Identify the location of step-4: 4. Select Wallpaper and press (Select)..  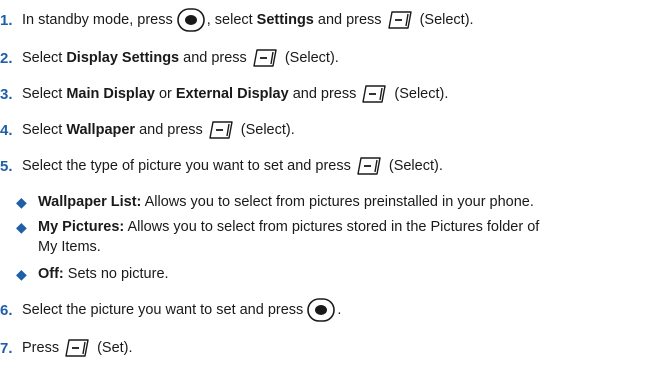
(147, 130).